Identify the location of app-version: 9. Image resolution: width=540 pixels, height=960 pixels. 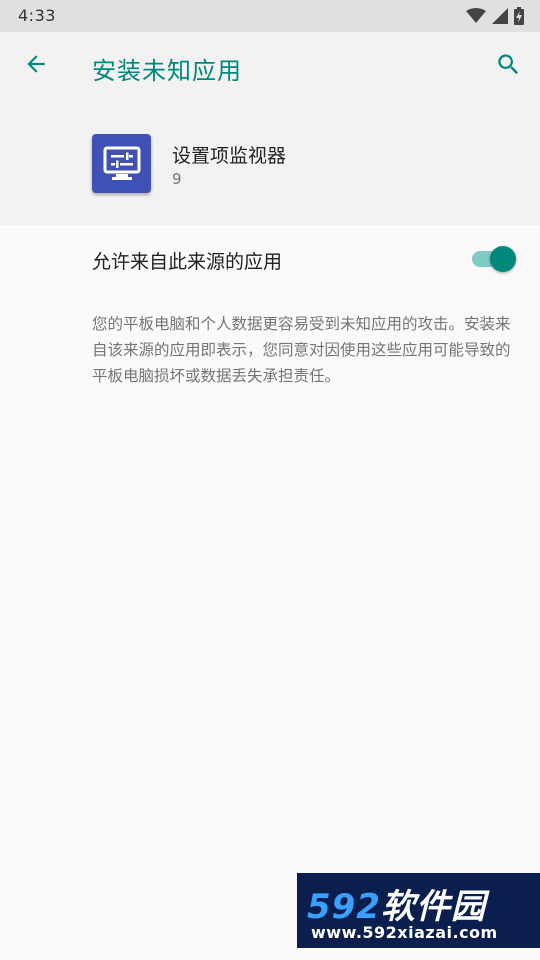
(177, 179).